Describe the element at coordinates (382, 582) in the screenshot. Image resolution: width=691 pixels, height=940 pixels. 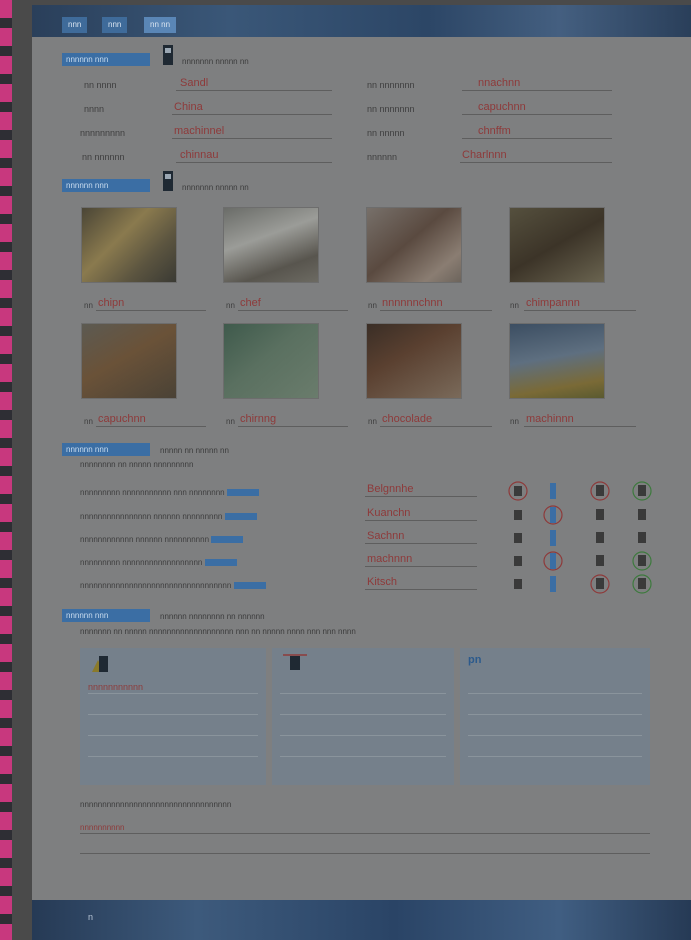
I see `sentence-answer-5: Kitsch` at that location.